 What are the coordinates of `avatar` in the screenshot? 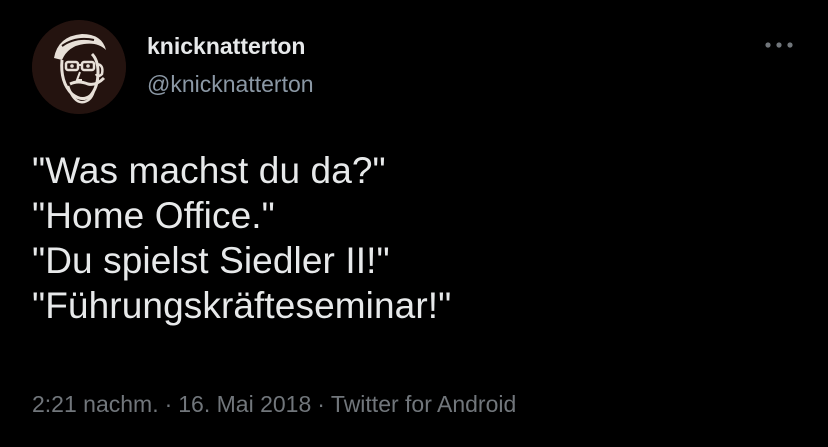 It's located at (79, 67).